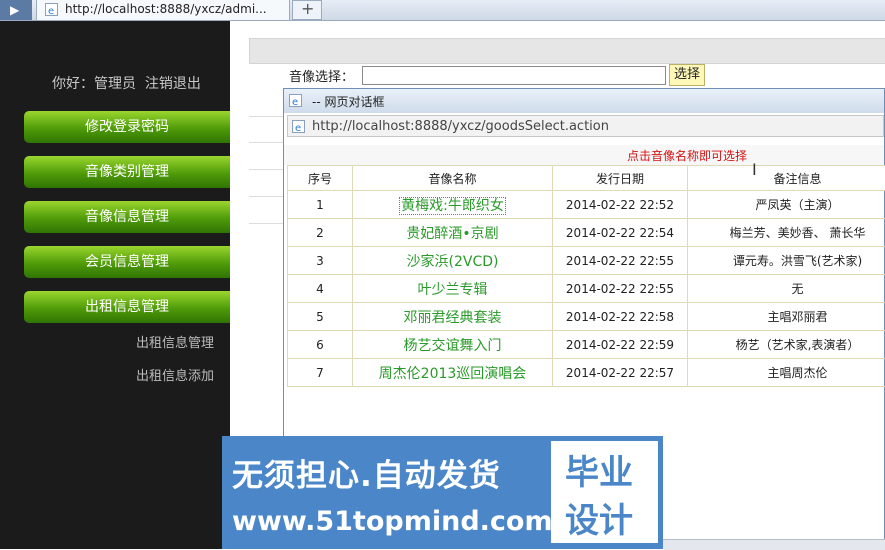  I want to click on row-no: 3, so click(320, 261).